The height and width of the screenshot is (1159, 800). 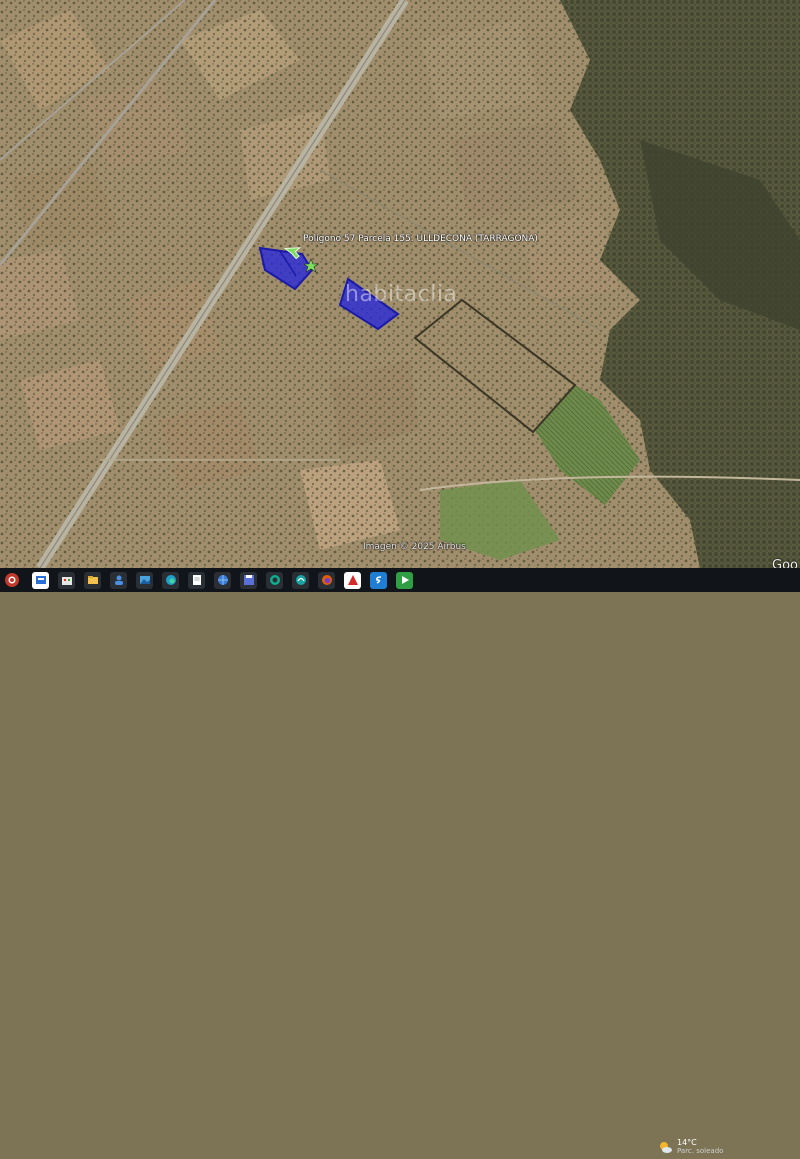 I want to click on firefox-icon, so click(x=326, y=580).